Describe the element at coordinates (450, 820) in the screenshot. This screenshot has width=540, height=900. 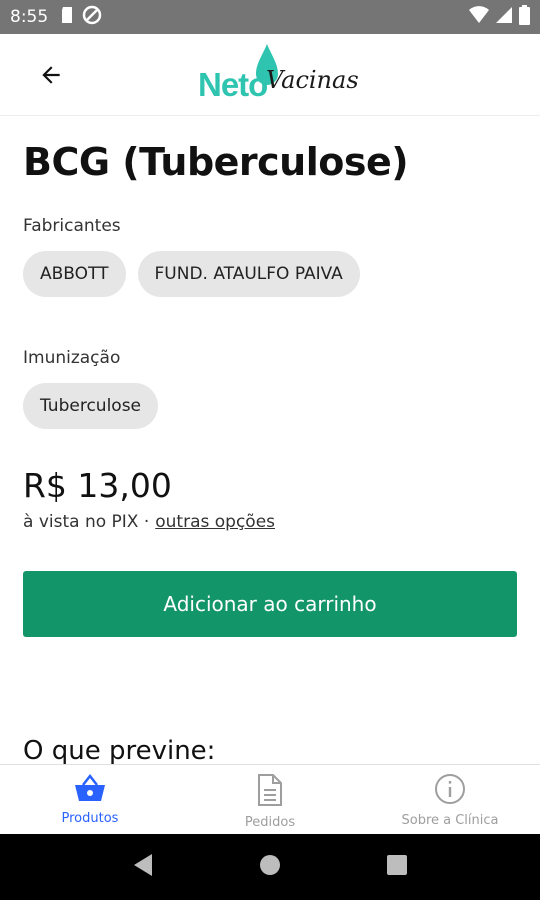
I see `nav-label: Sobre a Clínica` at that location.